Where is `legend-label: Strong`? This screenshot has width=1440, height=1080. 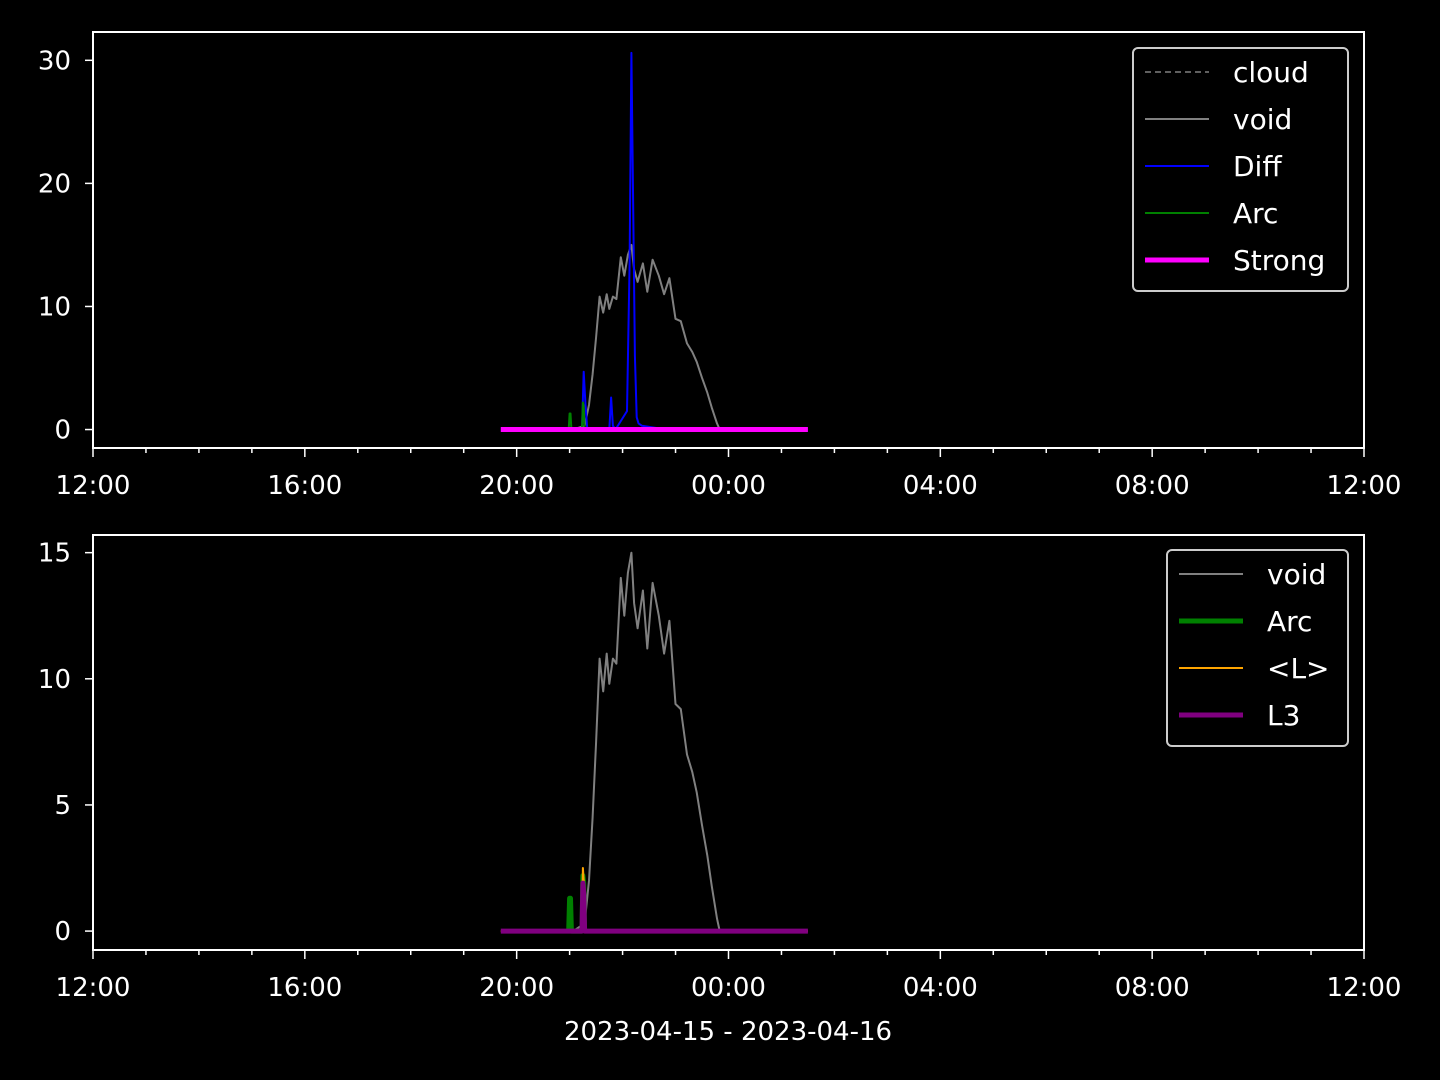 legend-label: Strong is located at coordinates (1279, 260).